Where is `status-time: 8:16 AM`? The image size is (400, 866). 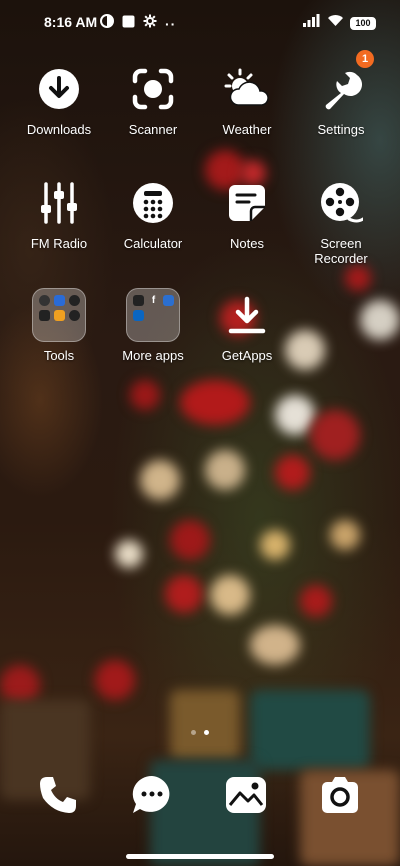
status-time: 8:16 AM is located at coordinates (71, 22).